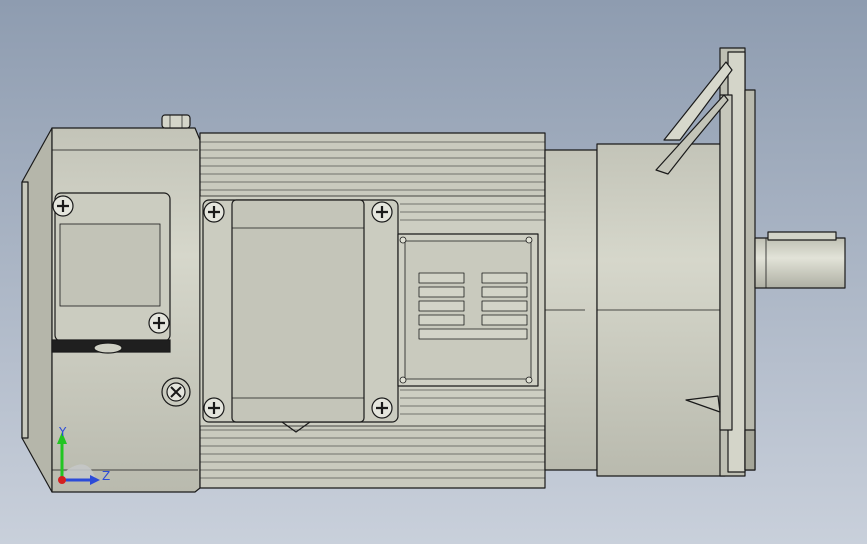  I want to click on output-flange, so click(737, 262).